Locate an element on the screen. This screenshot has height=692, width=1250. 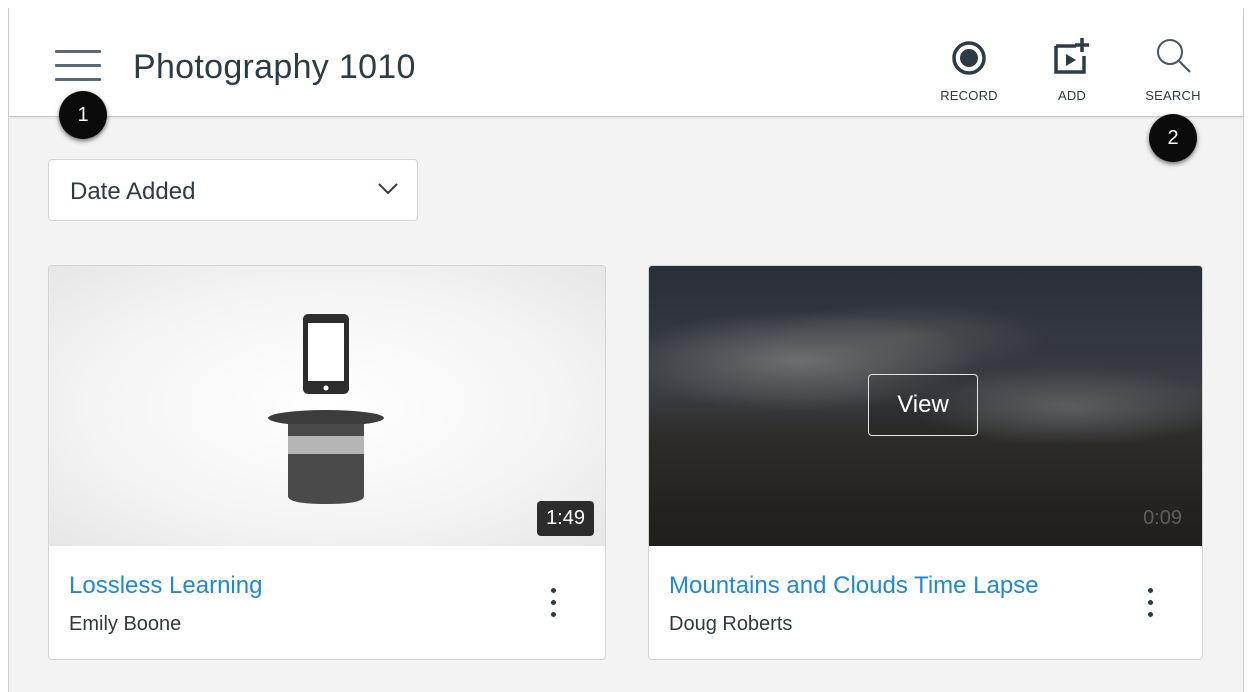
record-icon is located at coordinates (969, 55).